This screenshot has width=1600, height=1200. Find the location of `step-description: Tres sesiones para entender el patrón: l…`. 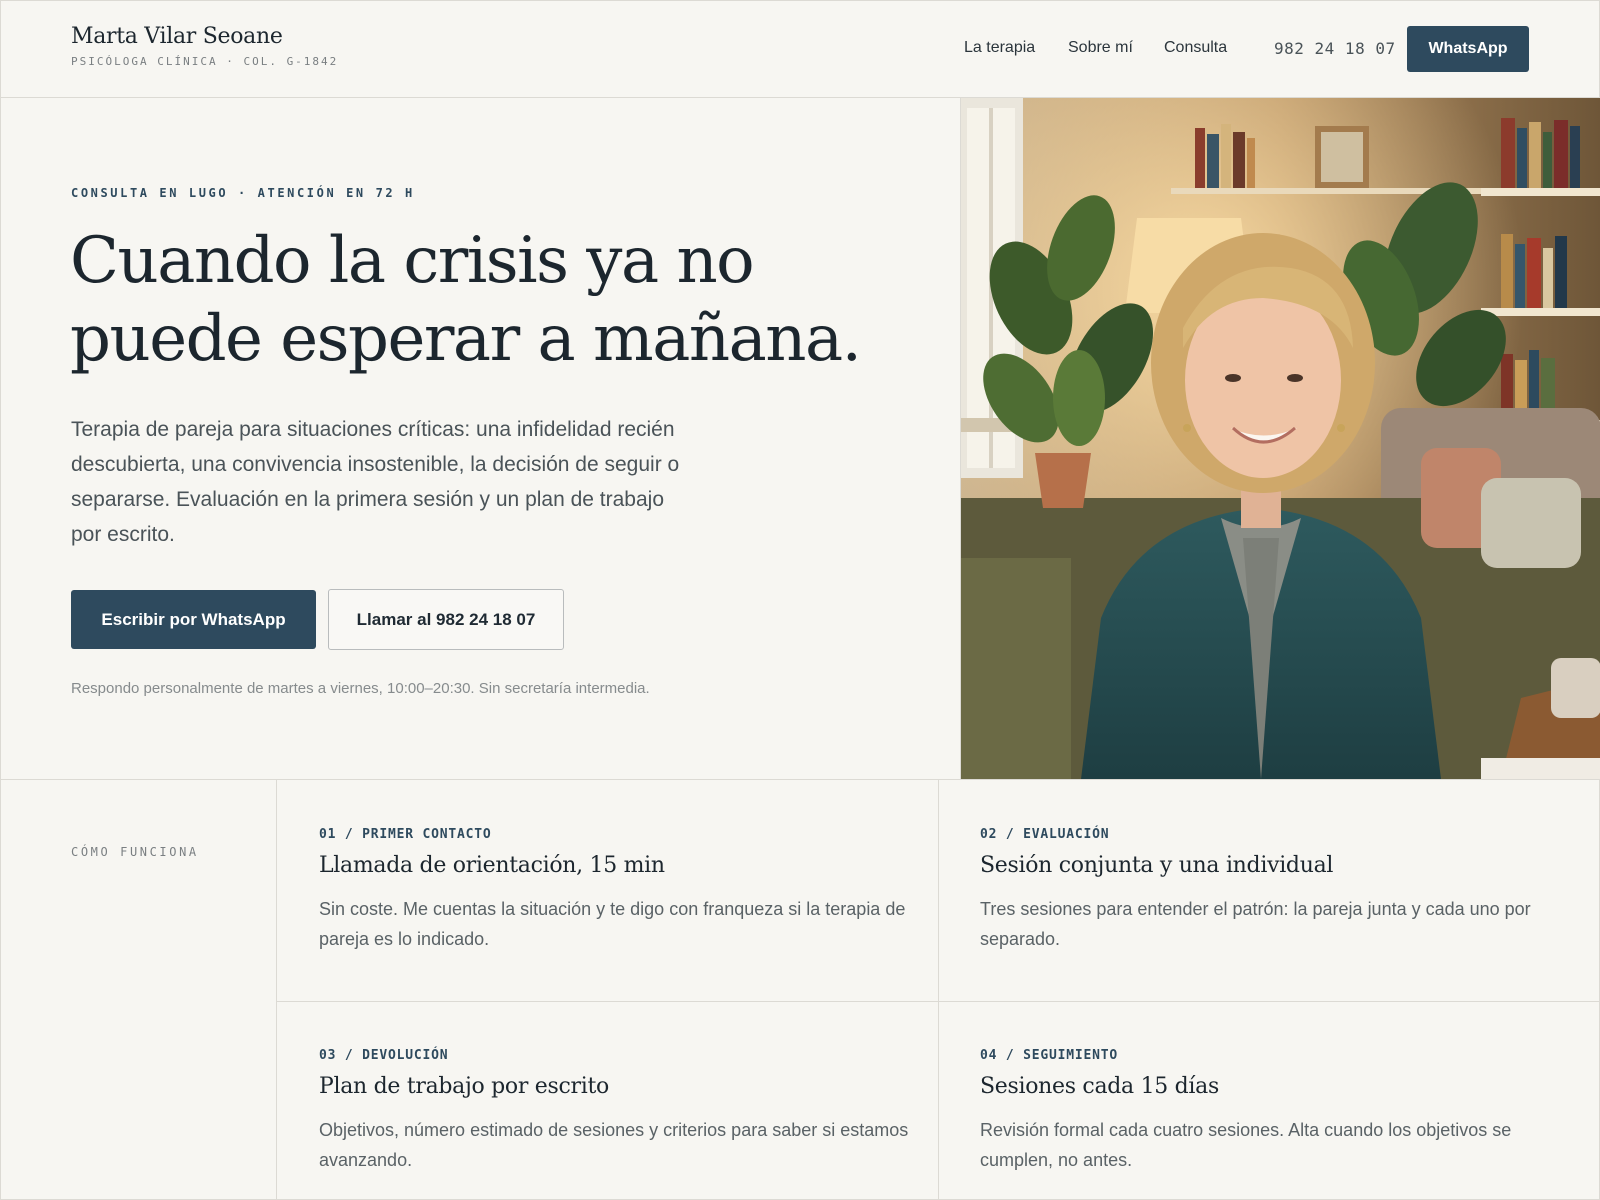

step-description: Tres sesiones para entender el patrón: l… is located at coordinates (1255, 924).